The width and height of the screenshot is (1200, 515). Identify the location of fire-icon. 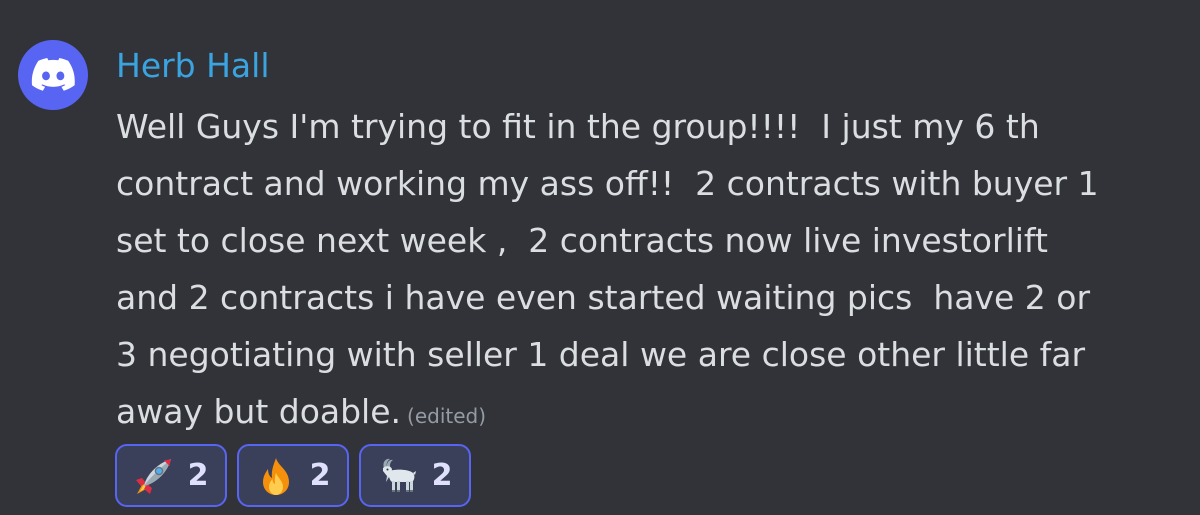
(275, 476).